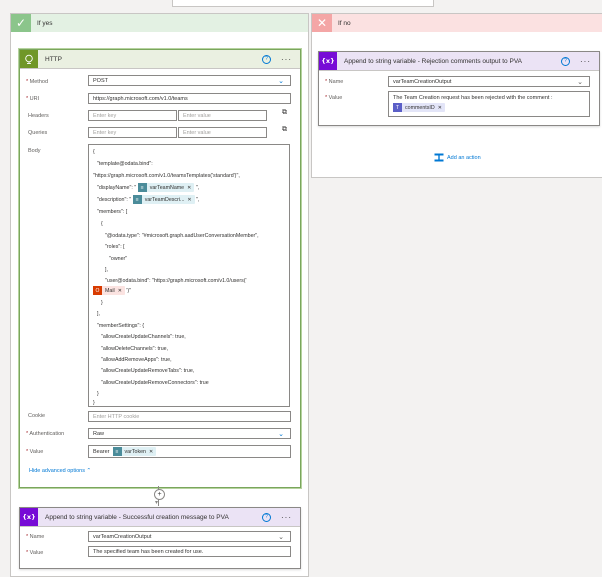  I want to click on queries-value-placeholder: Enter value, so click(197, 132).